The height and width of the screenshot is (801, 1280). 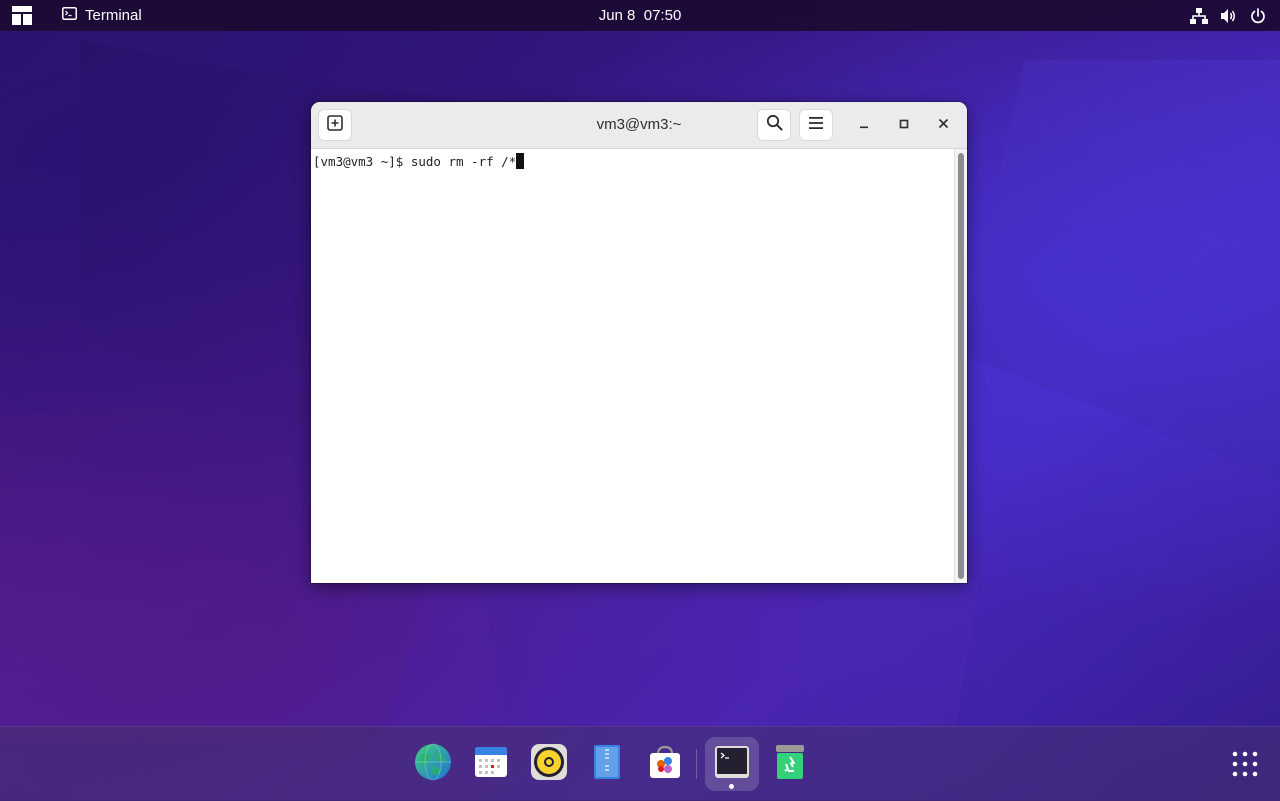 I want to click on calendar-icon, so click(x=491, y=764).